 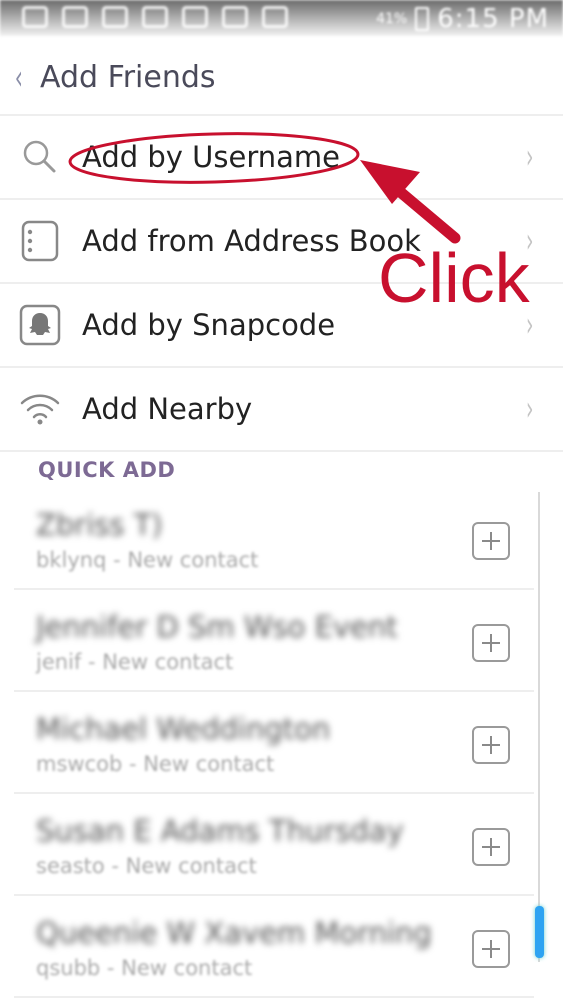 What do you see at coordinates (220, 831) in the screenshot?
I see `contact-name: Susan E Adams Thursday` at bounding box center [220, 831].